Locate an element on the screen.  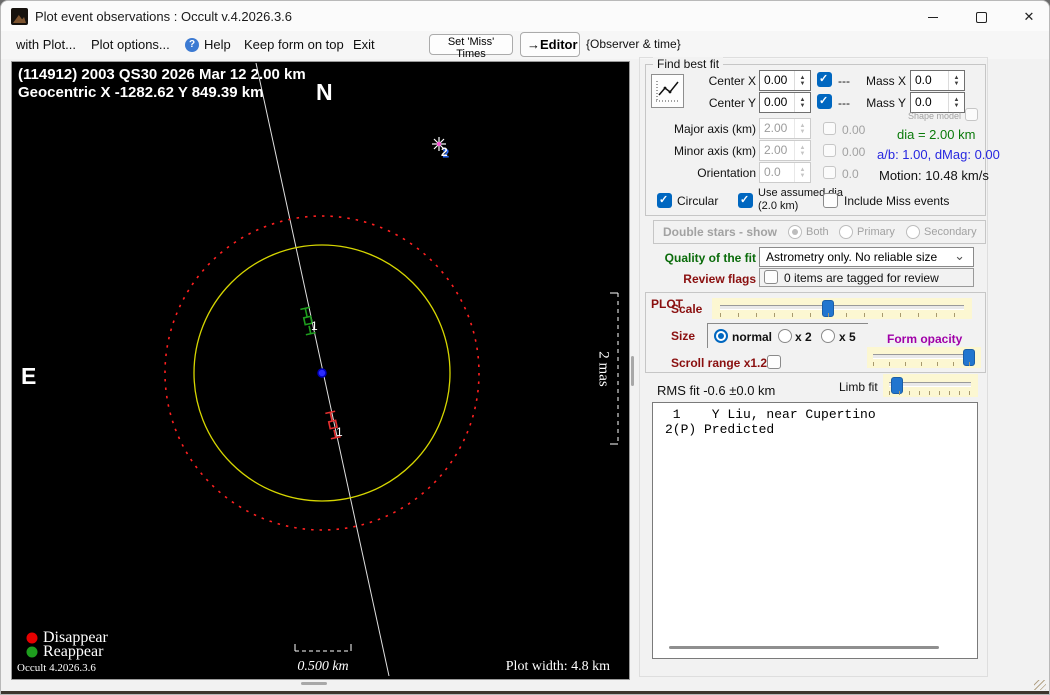
chord-number-reappear: 1 is located at coordinates (314, 326).